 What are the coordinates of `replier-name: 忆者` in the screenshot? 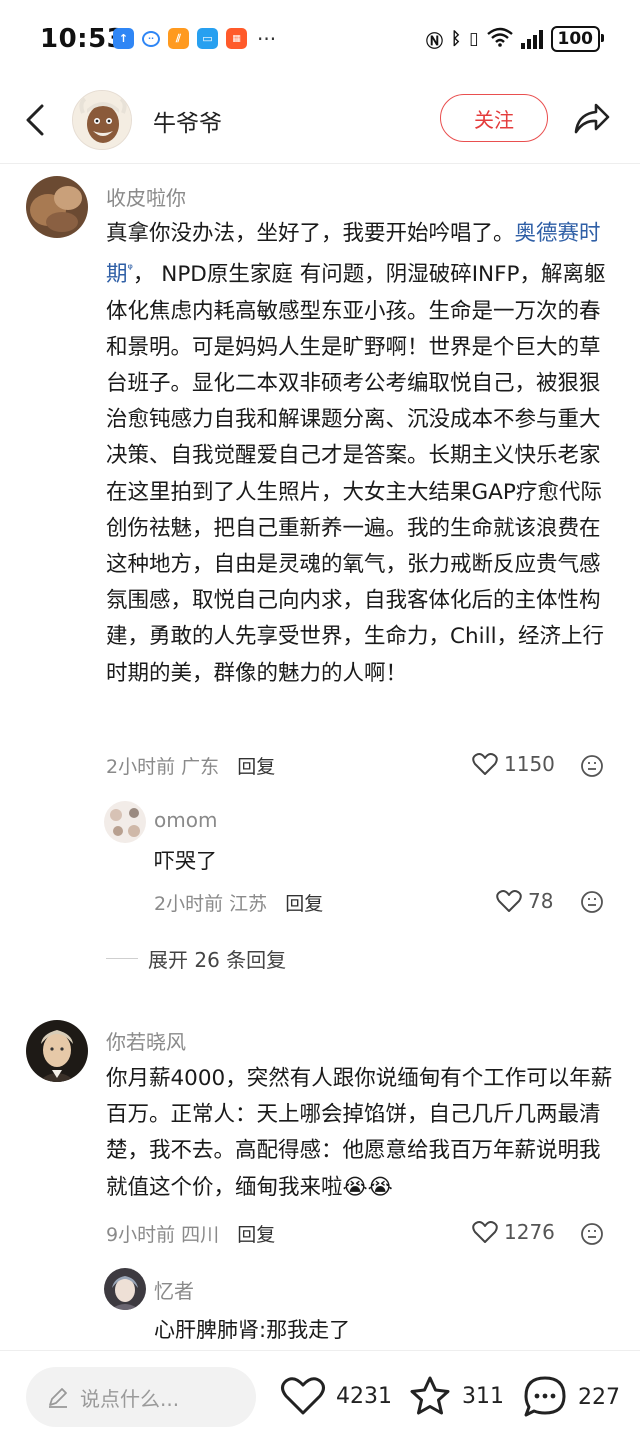 It's located at (174, 1289).